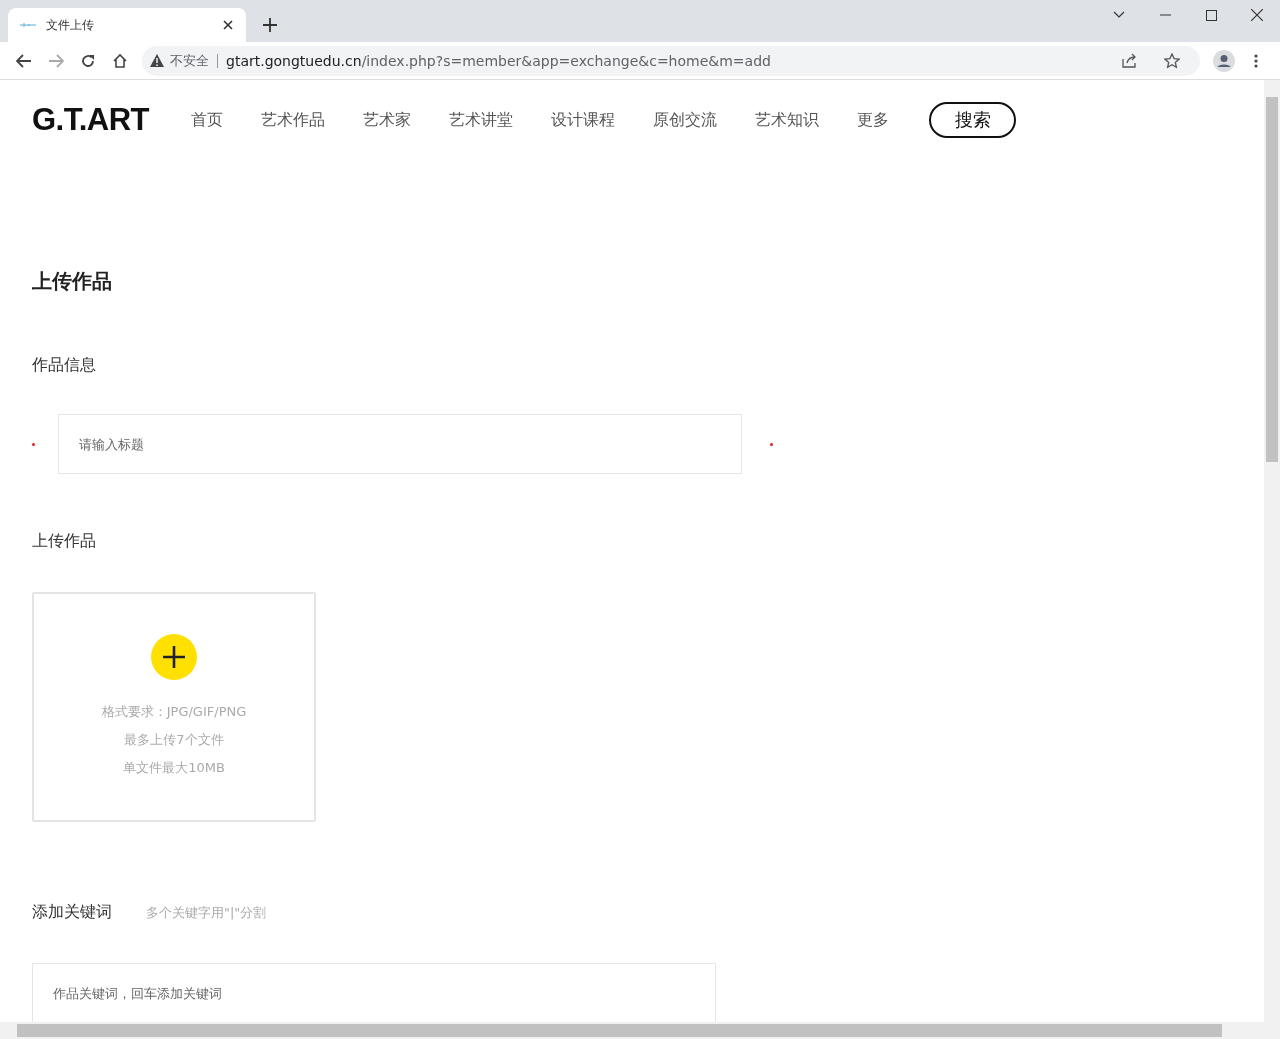 The image size is (1280, 1039). I want to click on upload-hint: 单文件最大10MB, so click(174, 768).